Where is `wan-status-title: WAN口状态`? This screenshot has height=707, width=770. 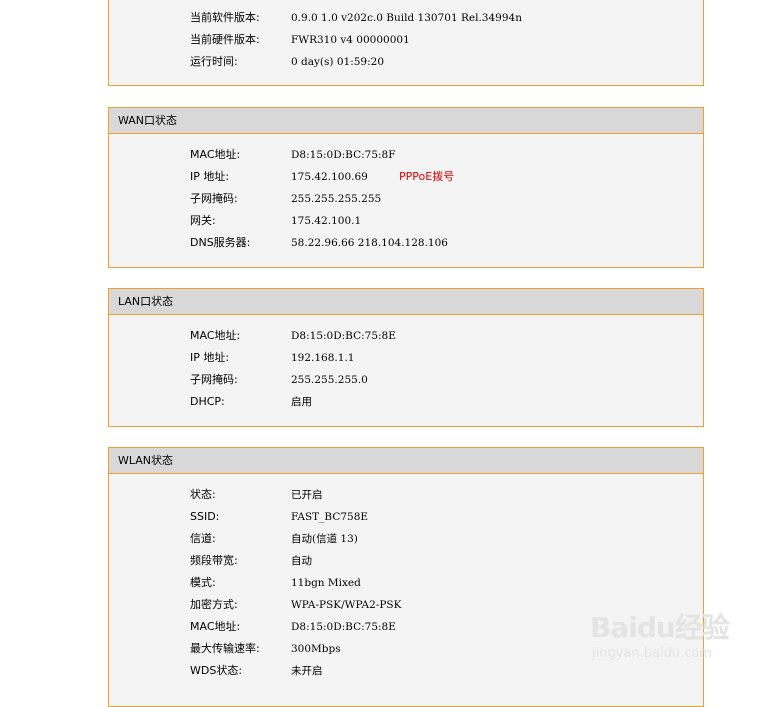
wan-status-title: WAN口状态 is located at coordinates (406, 121).